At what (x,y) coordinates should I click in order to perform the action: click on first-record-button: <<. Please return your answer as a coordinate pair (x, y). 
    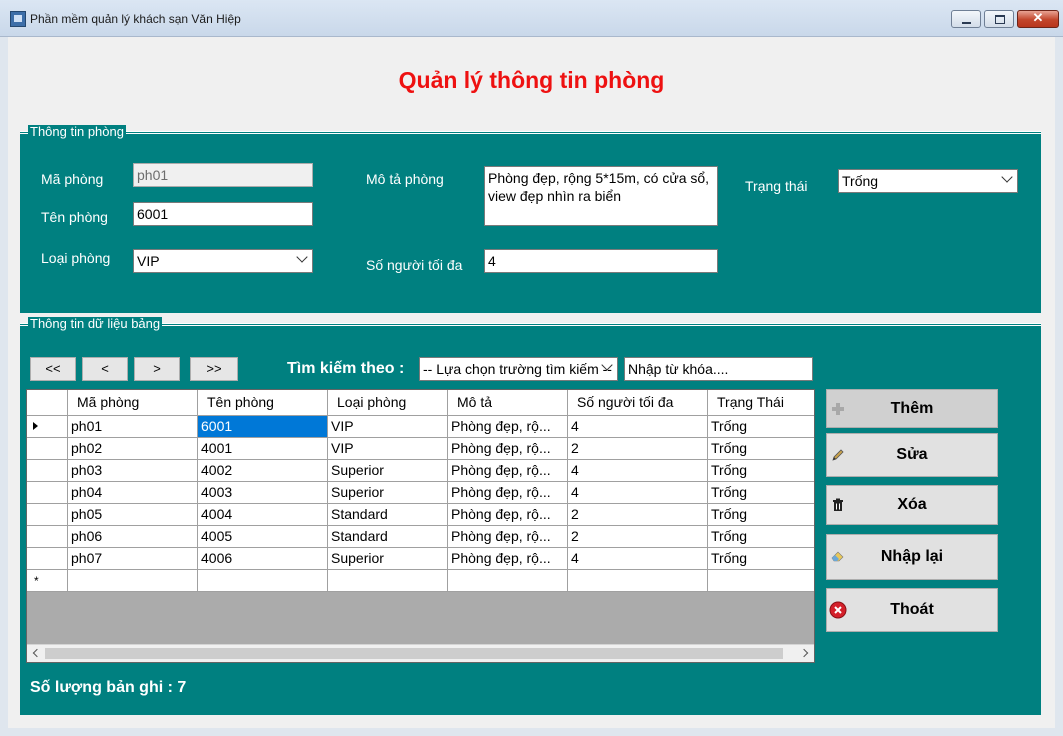
    Looking at the image, I should click on (53, 369).